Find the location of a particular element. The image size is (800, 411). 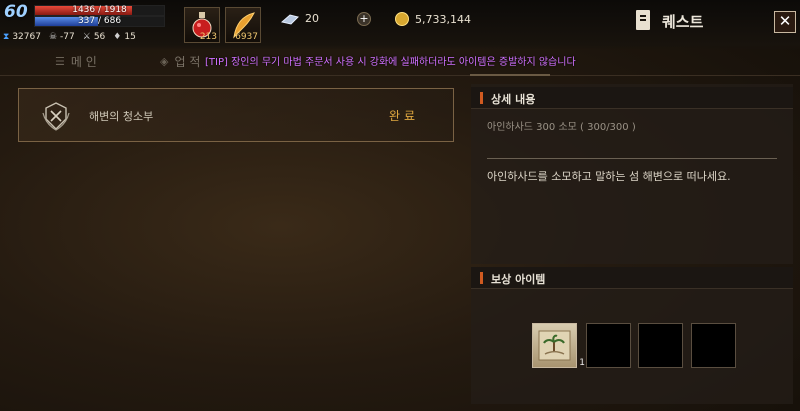

quest-name: 해변의 청소부 is located at coordinates (121, 116).